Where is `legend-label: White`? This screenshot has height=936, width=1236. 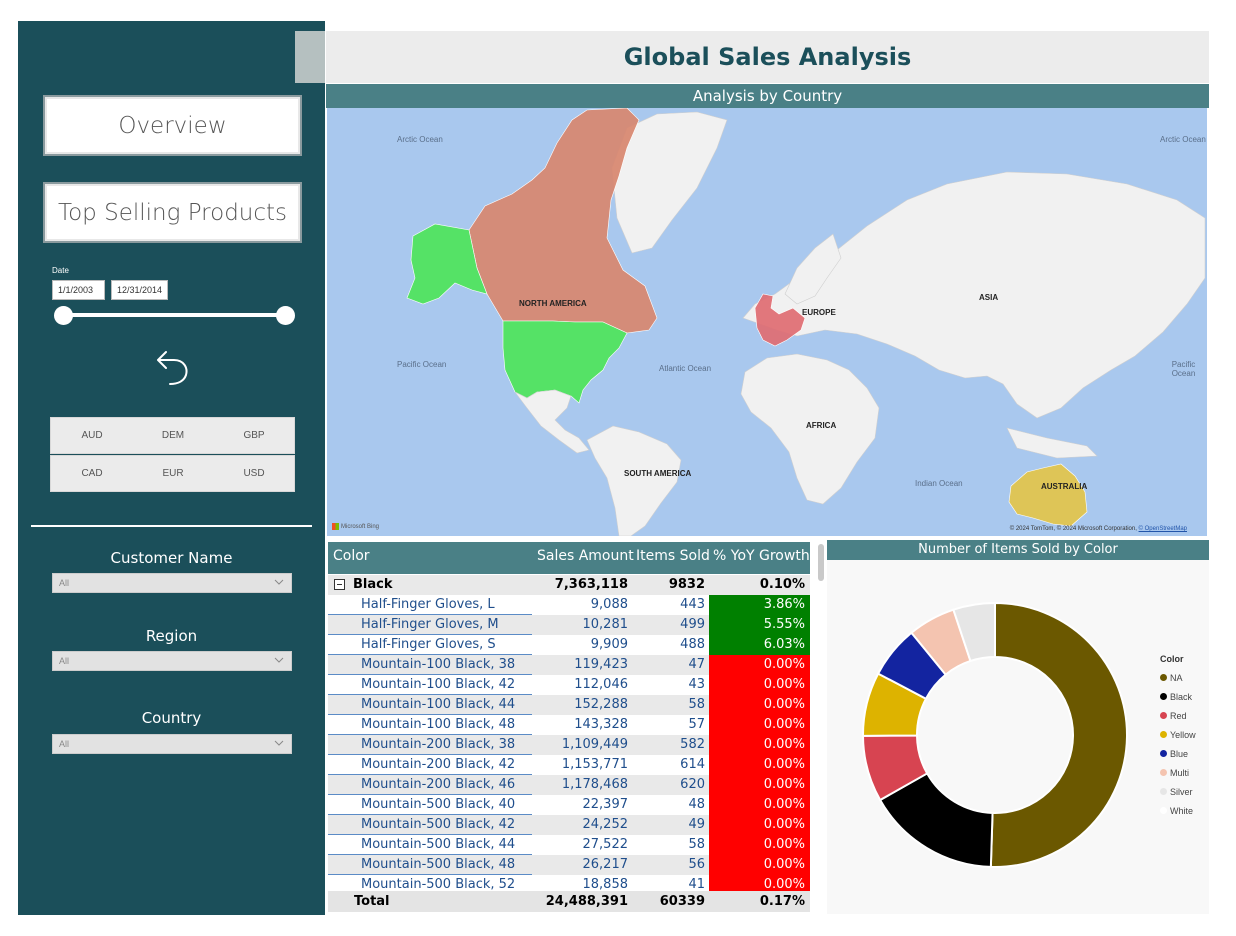
legend-label: White is located at coordinates (1182, 810).